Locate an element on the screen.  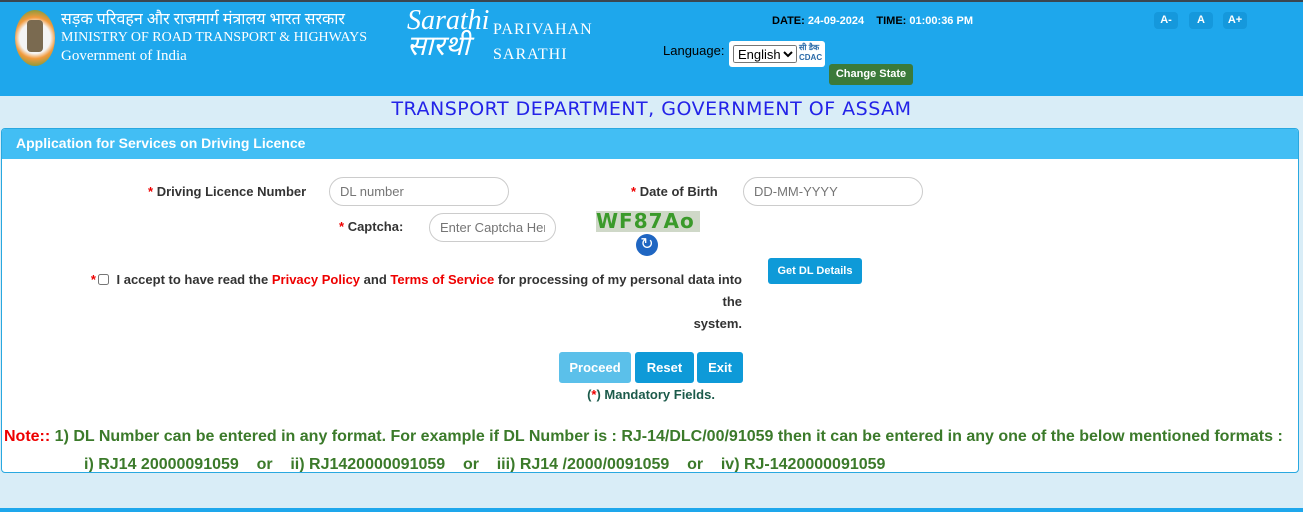
terms-of-service-link: Terms of Service is located at coordinates (442, 279).